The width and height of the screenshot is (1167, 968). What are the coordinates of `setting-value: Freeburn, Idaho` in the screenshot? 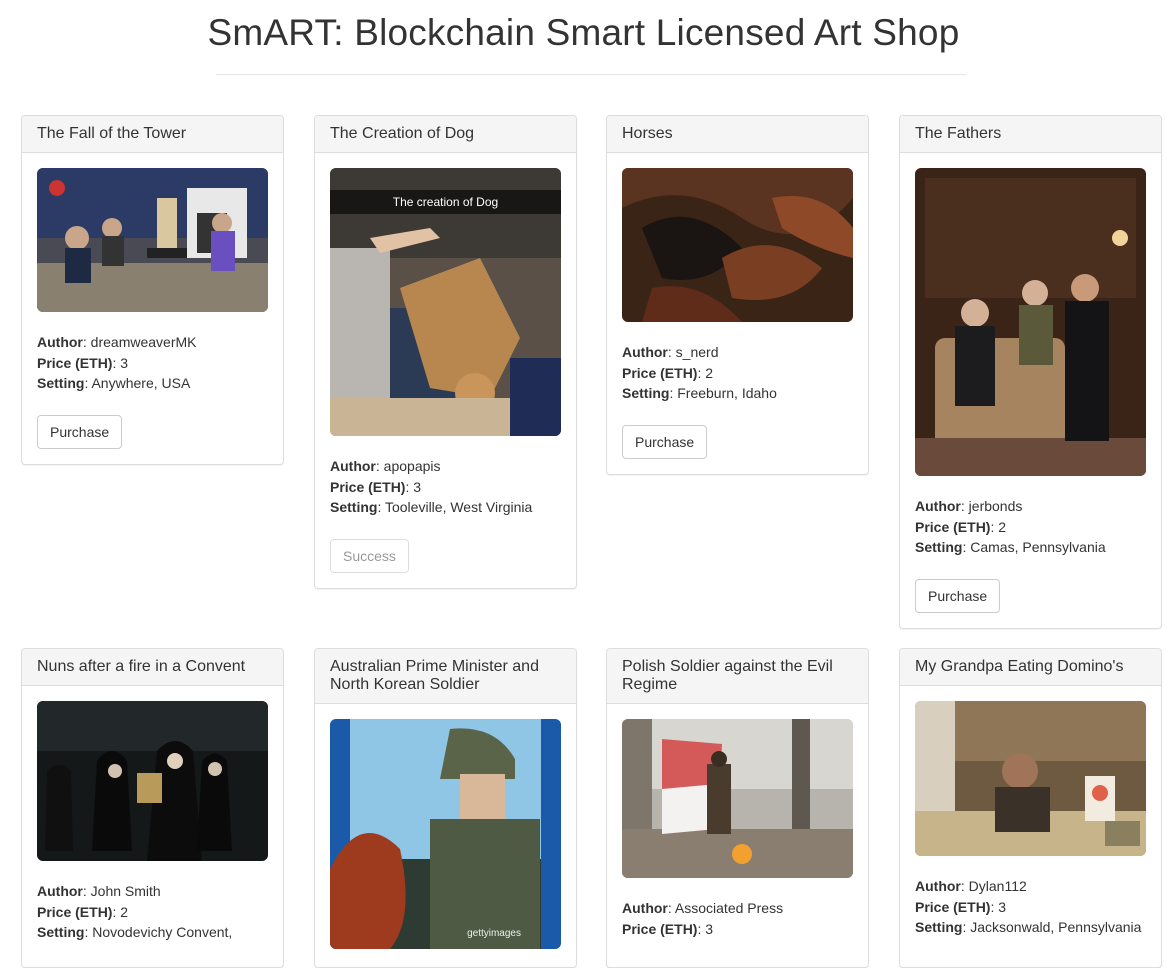 It's located at (727, 393).